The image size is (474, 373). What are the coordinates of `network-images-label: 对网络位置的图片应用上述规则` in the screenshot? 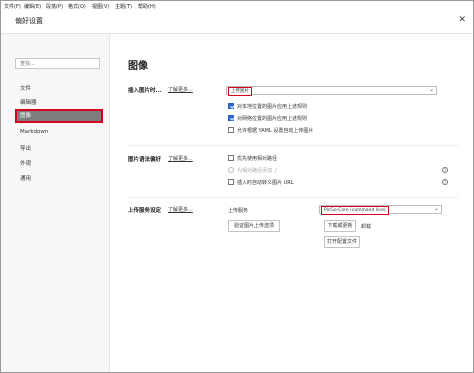 It's located at (272, 119).